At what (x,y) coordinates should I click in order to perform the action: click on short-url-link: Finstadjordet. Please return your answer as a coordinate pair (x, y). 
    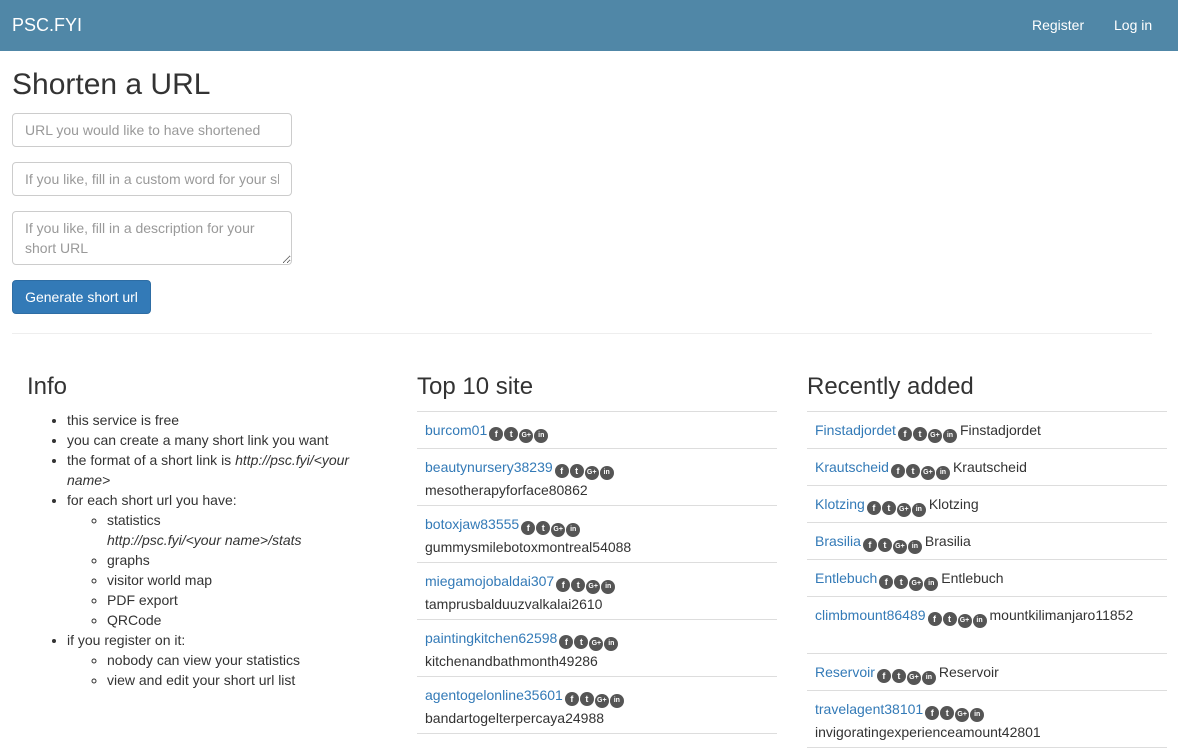
    Looking at the image, I should click on (855, 430).